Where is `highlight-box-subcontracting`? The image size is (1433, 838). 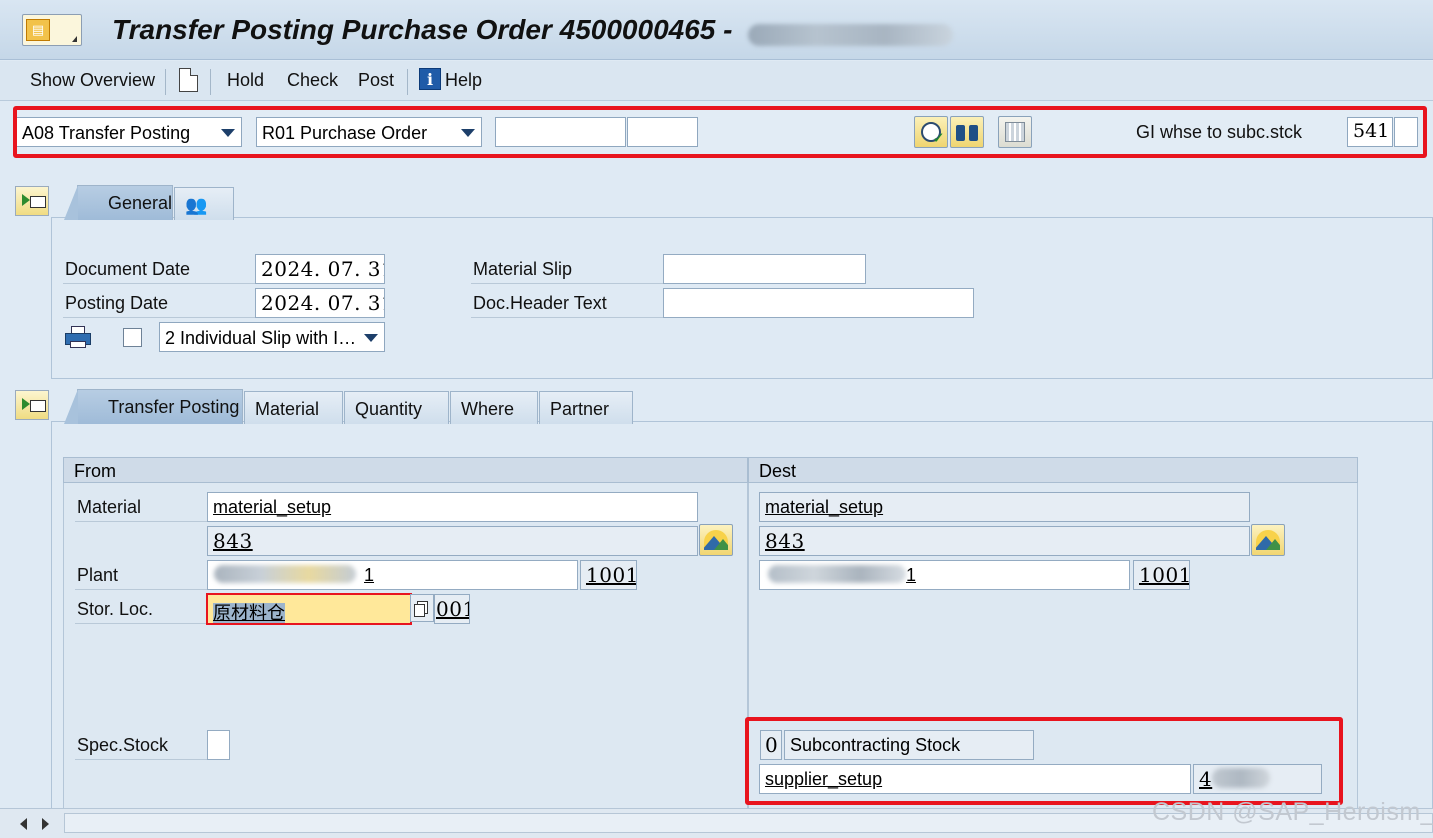
highlight-box-subcontracting is located at coordinates (1044, 761).